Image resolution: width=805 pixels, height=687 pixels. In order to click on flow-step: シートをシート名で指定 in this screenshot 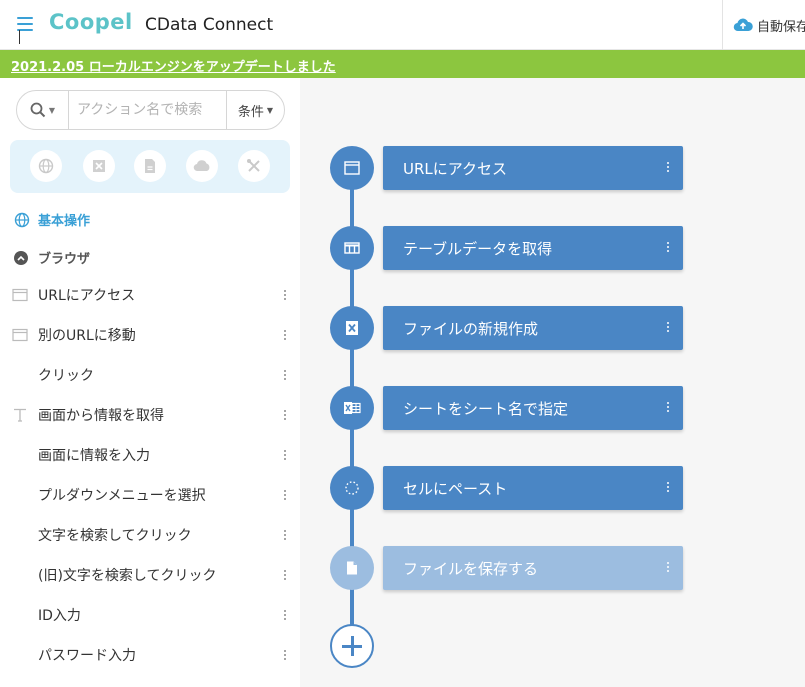, I will do `click(506, 408)`.